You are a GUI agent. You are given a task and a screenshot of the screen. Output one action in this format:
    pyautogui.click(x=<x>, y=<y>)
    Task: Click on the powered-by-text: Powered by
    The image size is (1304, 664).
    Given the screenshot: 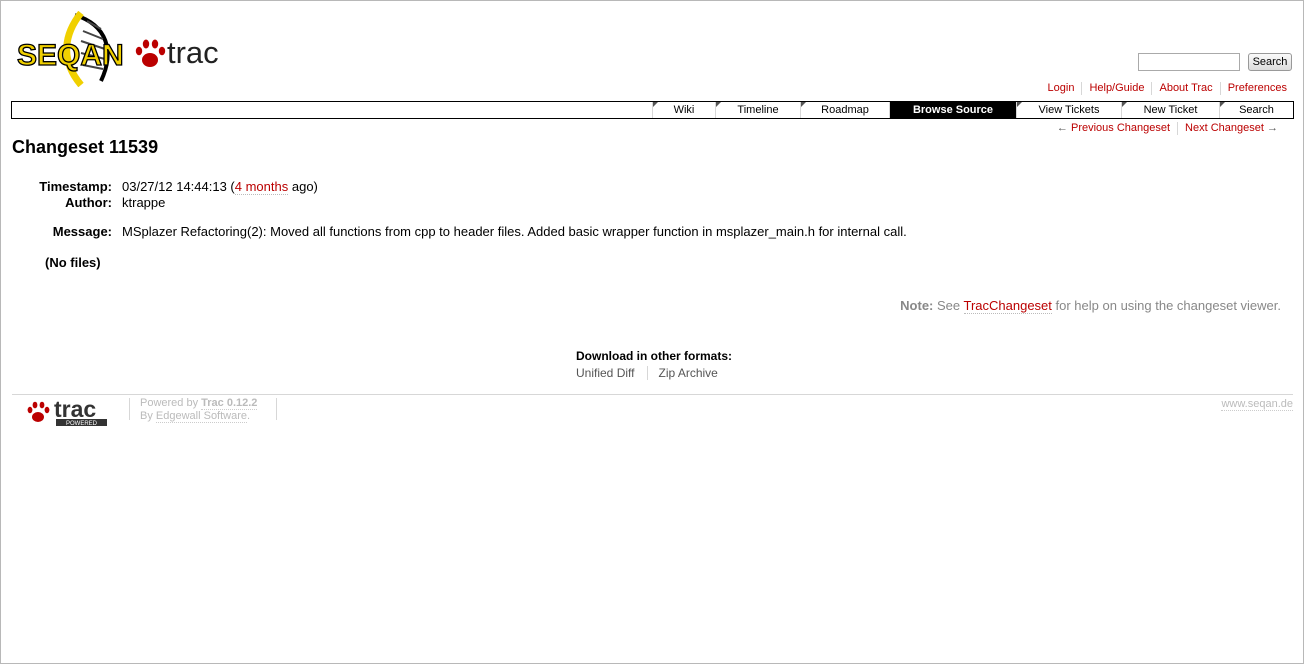 What is the action you would take?
    pyautogui.click(x=171, y=403)
    